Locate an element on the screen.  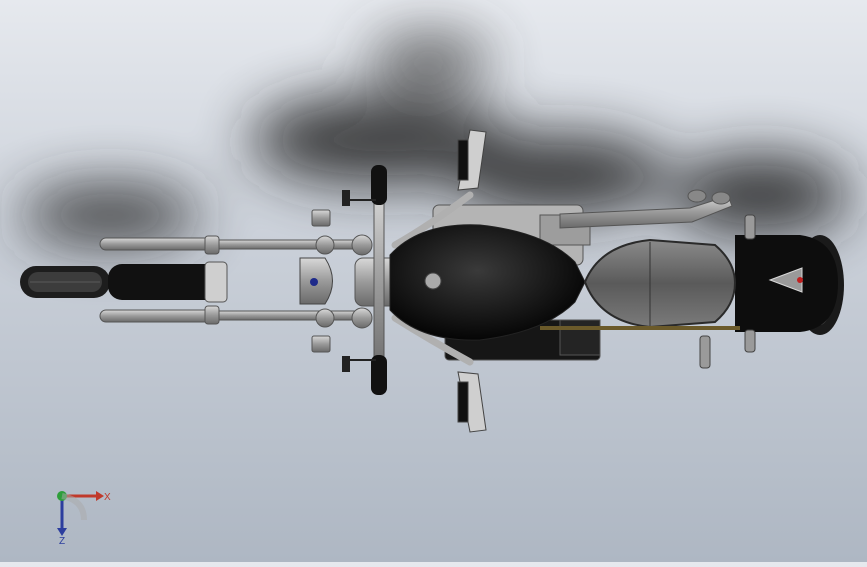
headlight is located at coordinates (316, 281).